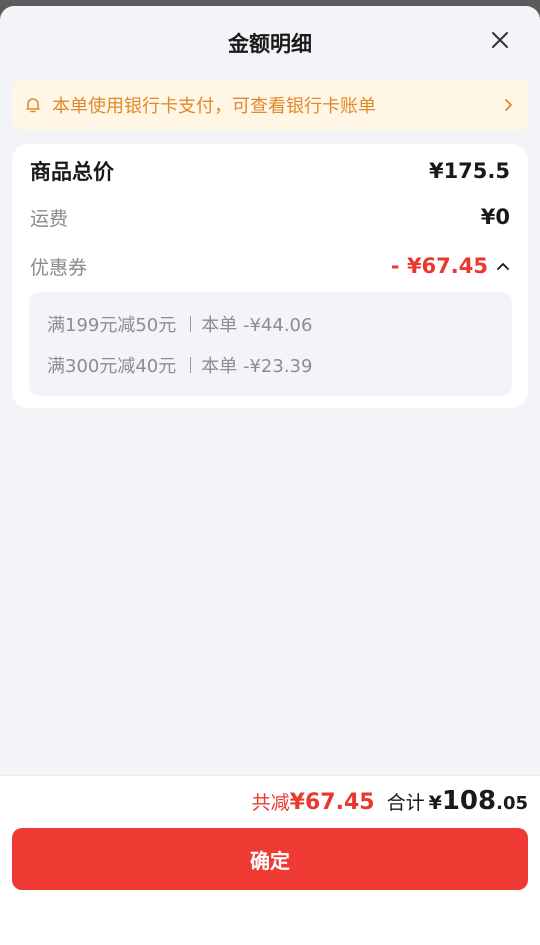 The width and height of the screenshot is (540, 945). I want to click on total-price-value: ¥175.5, so click(469, 171).